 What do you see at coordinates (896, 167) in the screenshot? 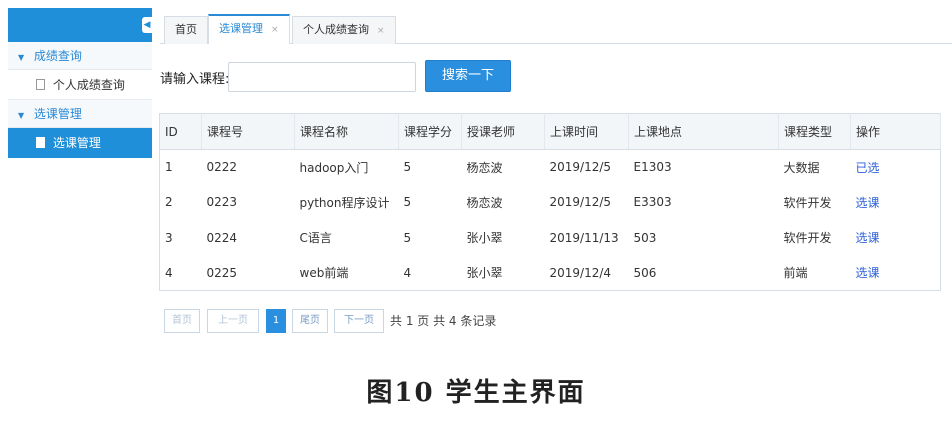
I see `selected-link: 已选` at bounding box center [896, 167].